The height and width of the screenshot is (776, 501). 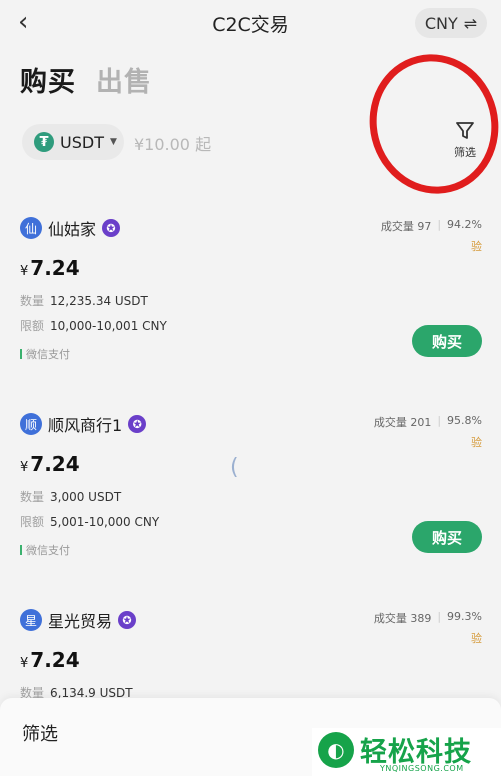 I want to click on limit-value: 5,001-10,000 CNY, so click(x=105, y=522).